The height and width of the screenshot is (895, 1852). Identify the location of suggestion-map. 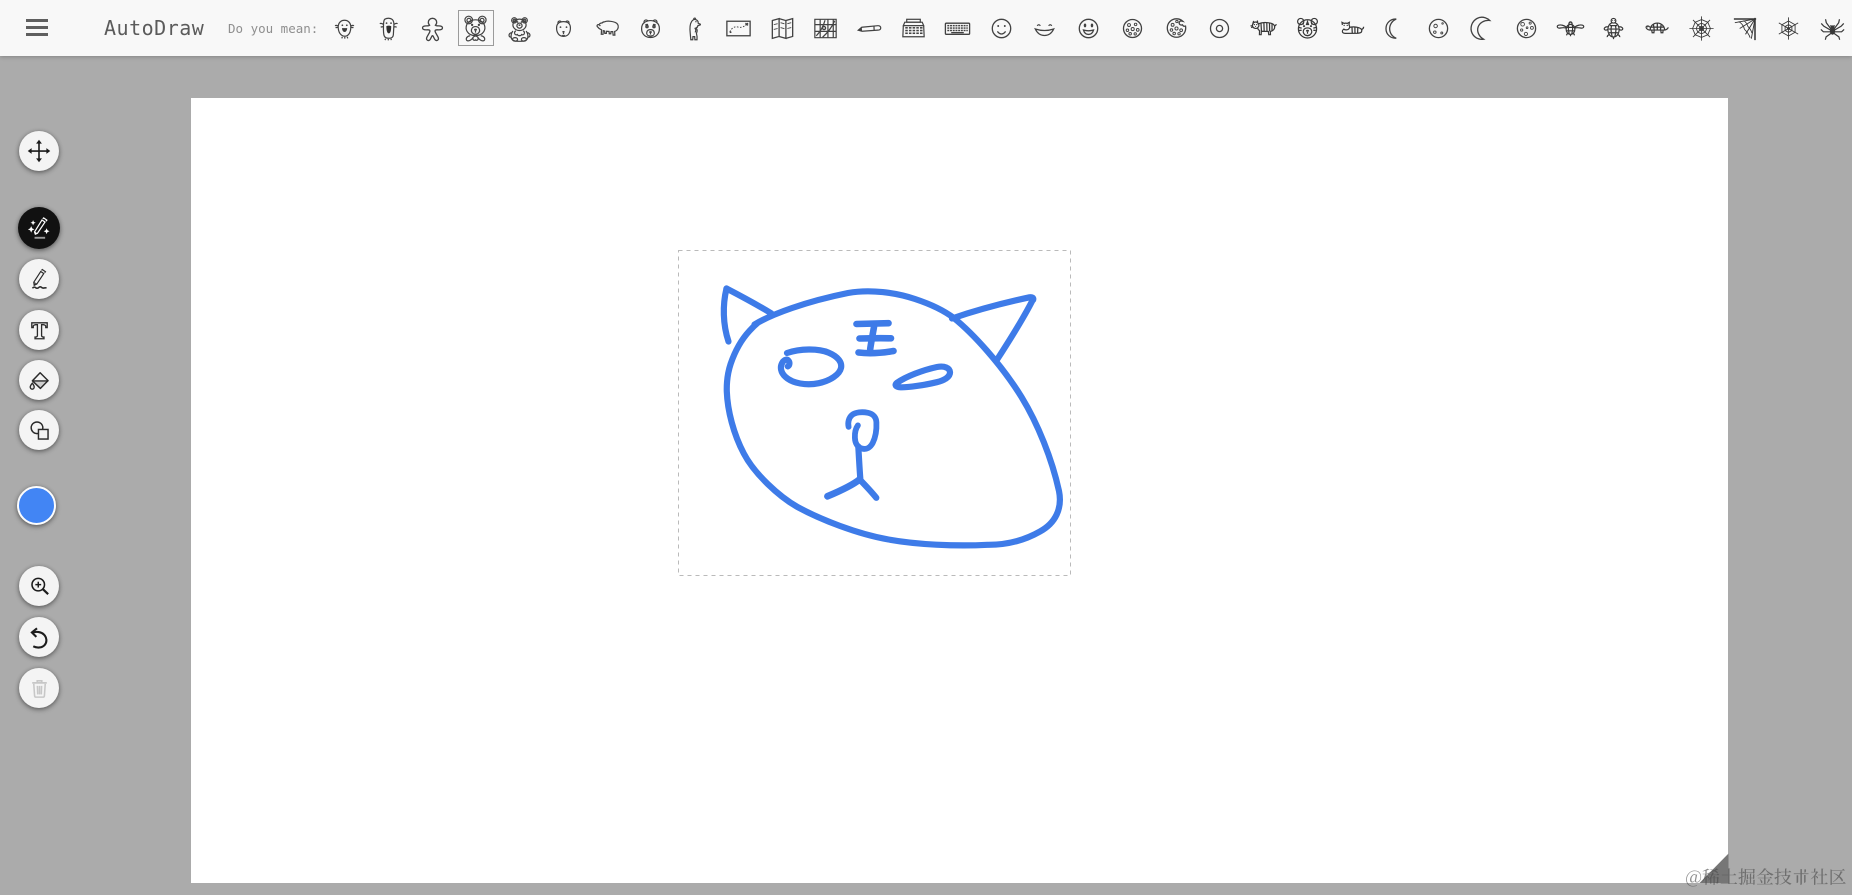
(826, 28).